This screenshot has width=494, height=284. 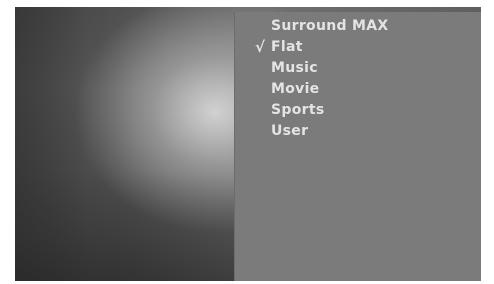 What do you see at coordinates (290, 131) in the screenshot?
I see `menu-item-label: User` at bounding box center [290, 131].